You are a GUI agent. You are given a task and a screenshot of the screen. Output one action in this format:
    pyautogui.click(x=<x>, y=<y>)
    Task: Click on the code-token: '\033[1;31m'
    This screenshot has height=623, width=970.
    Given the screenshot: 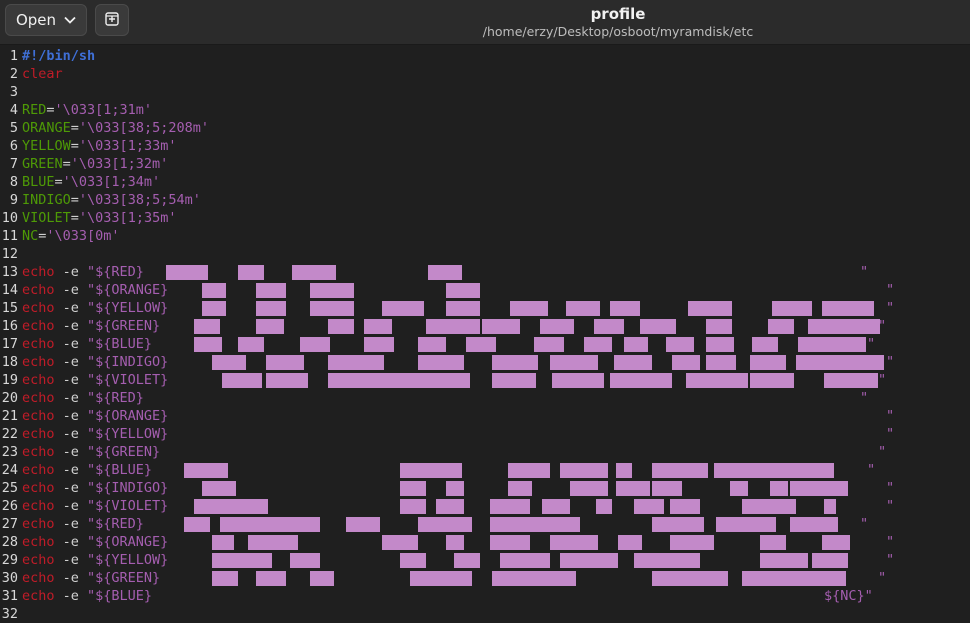 What is the action you would take?
    pyautogui.click(x=103, y=110)
    